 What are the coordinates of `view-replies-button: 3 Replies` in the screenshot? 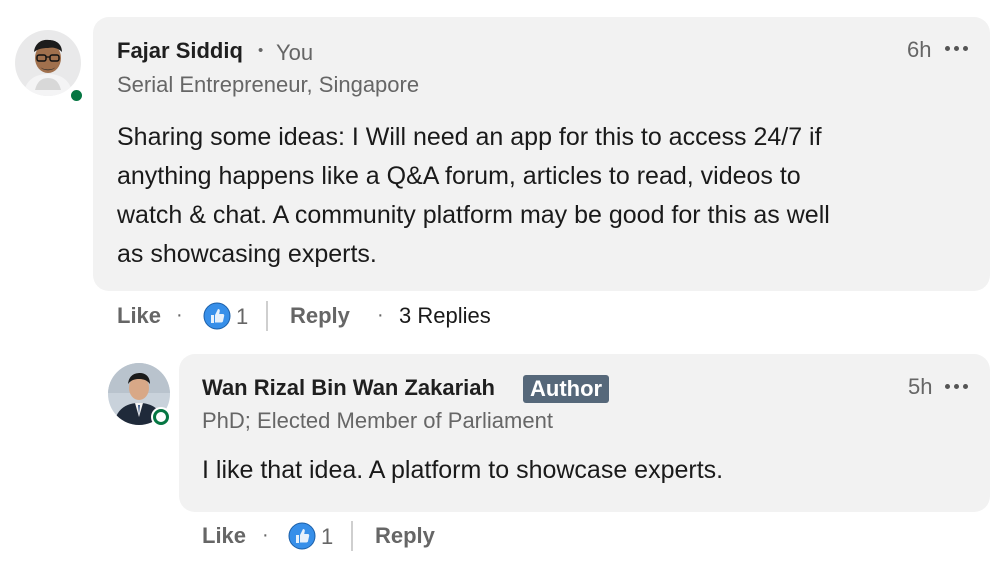 It's located at (445, 316).